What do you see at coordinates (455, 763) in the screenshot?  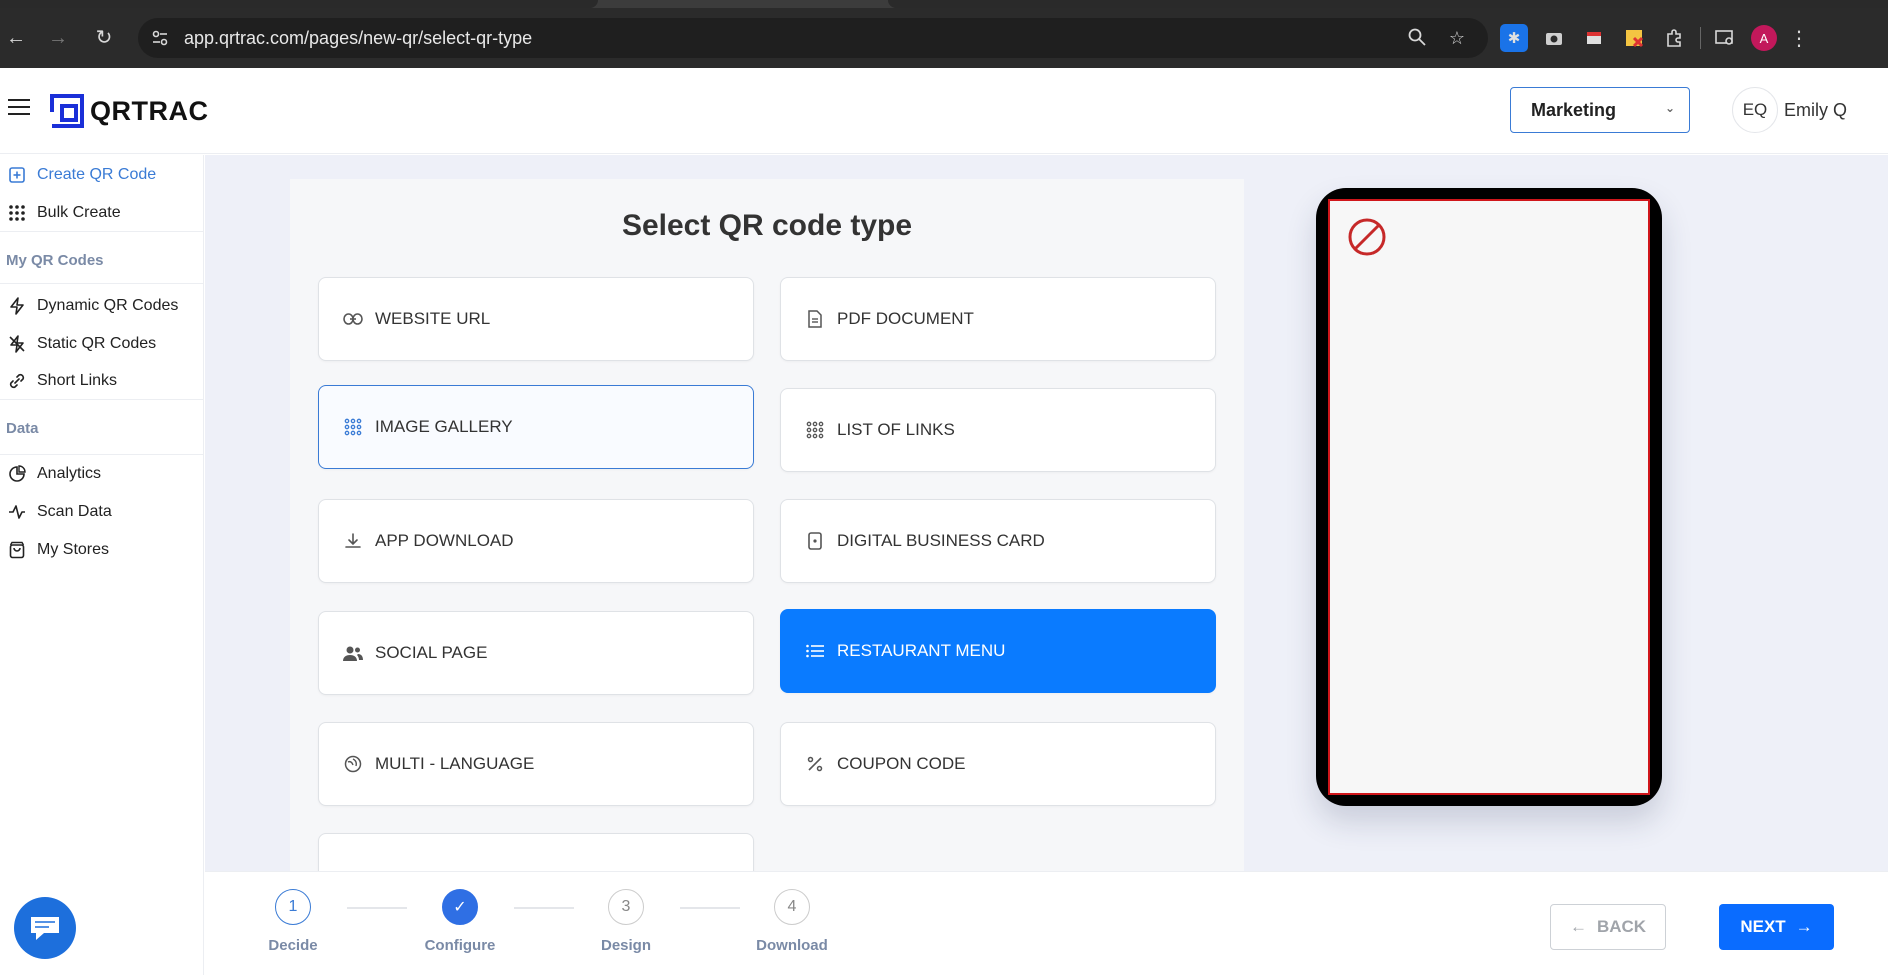 I see `qr-type-label: MULTI - LANGUAGE` at bounding box center [455, 763].